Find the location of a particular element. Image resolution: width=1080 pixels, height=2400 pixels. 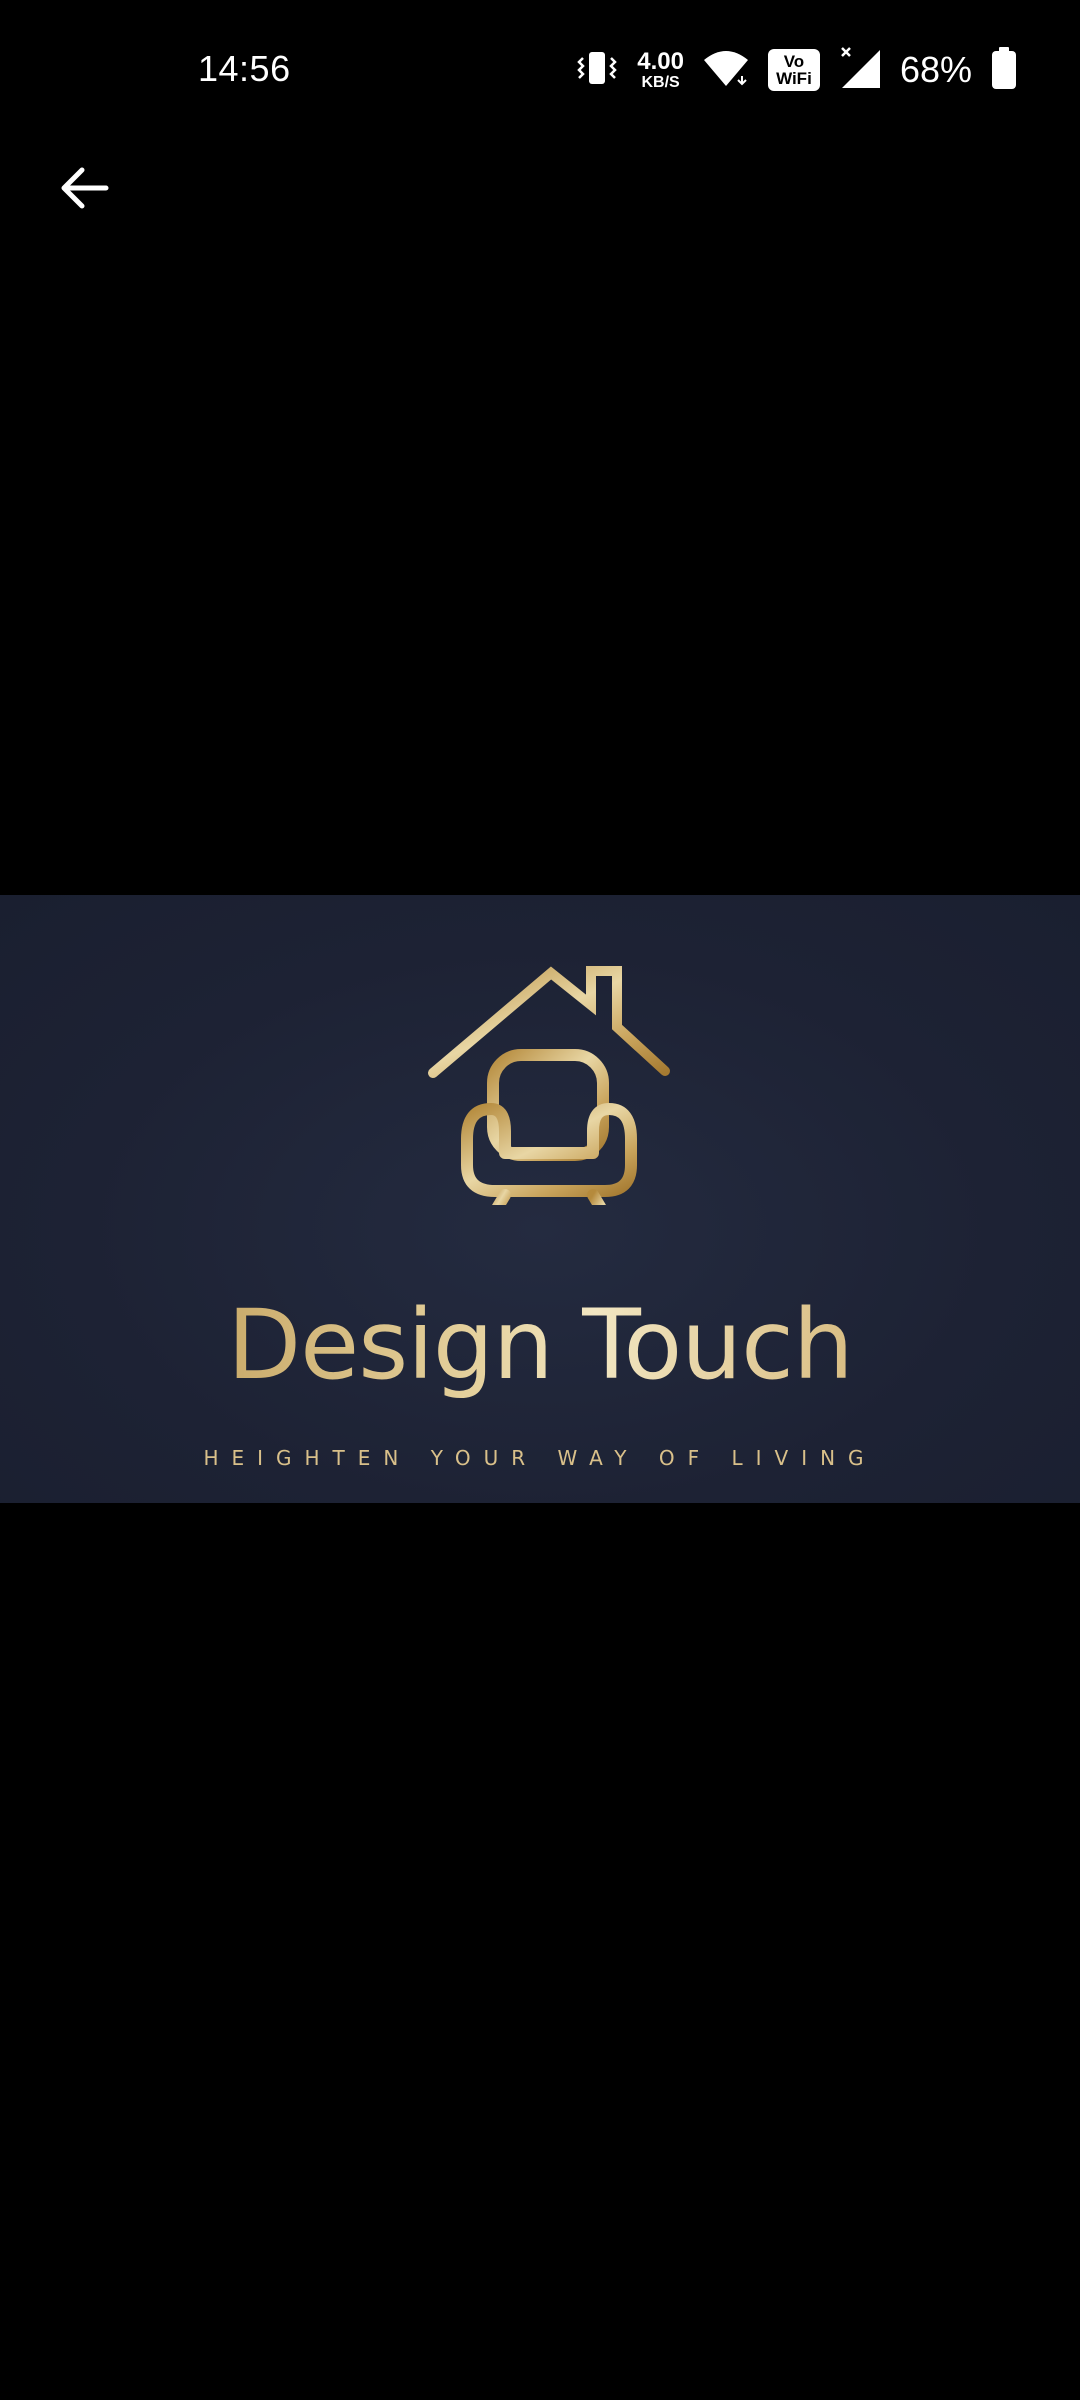

status-time: 14:56 is located at coordinates (244, 68).